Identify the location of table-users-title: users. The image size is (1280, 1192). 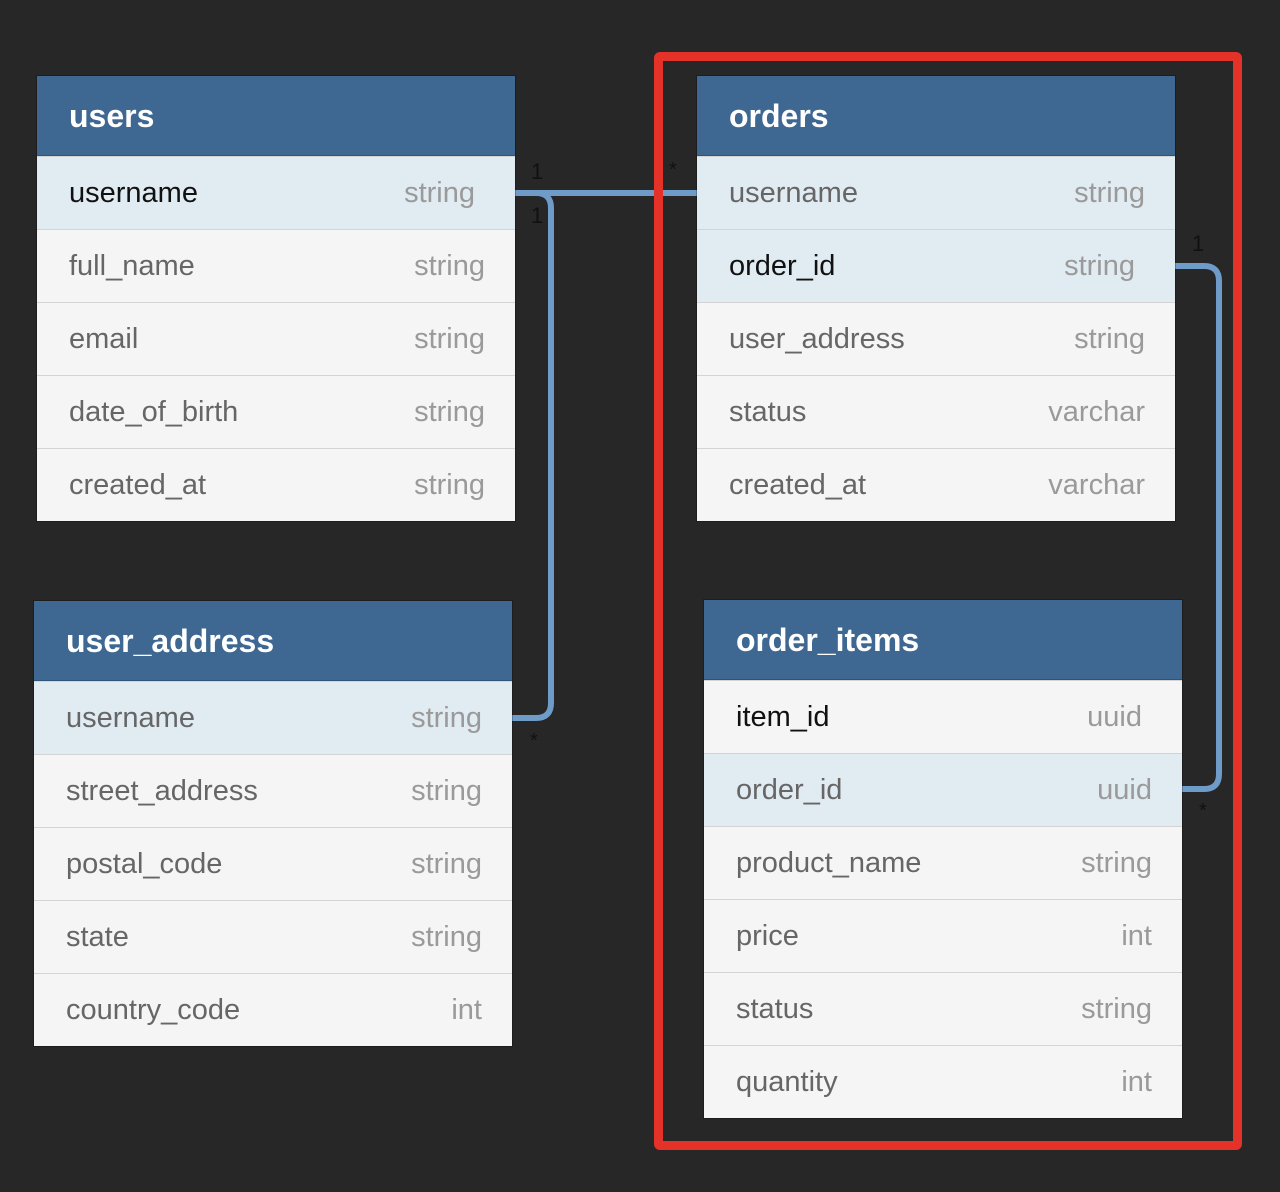
(276, 116).